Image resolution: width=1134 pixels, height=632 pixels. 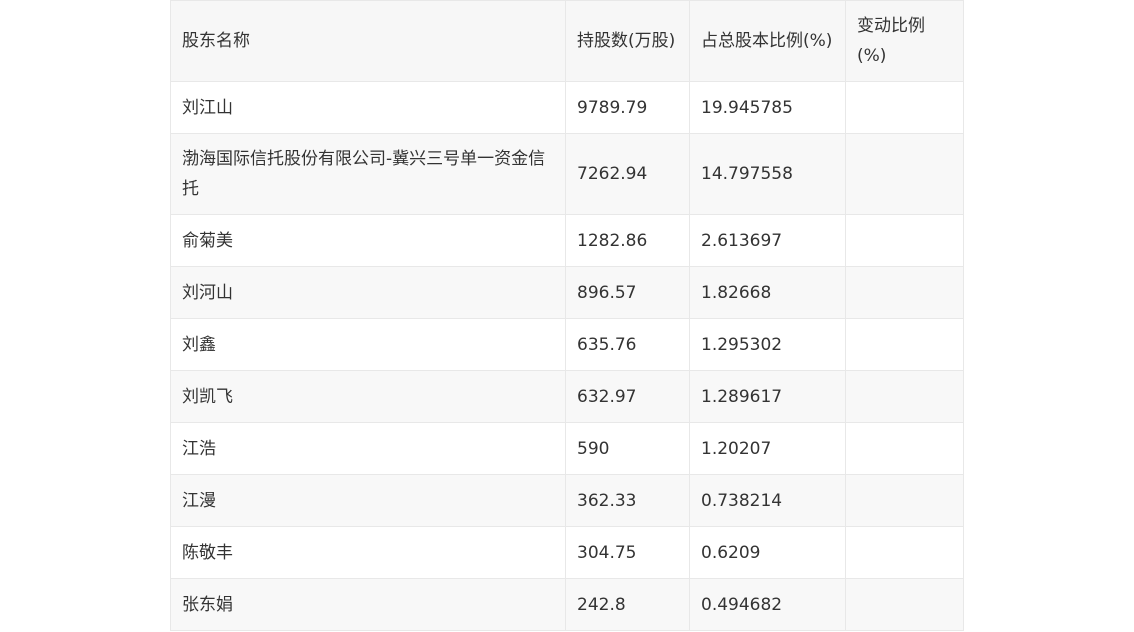 I want to click on cell-name: 江浩, so click(x=368, y=448).